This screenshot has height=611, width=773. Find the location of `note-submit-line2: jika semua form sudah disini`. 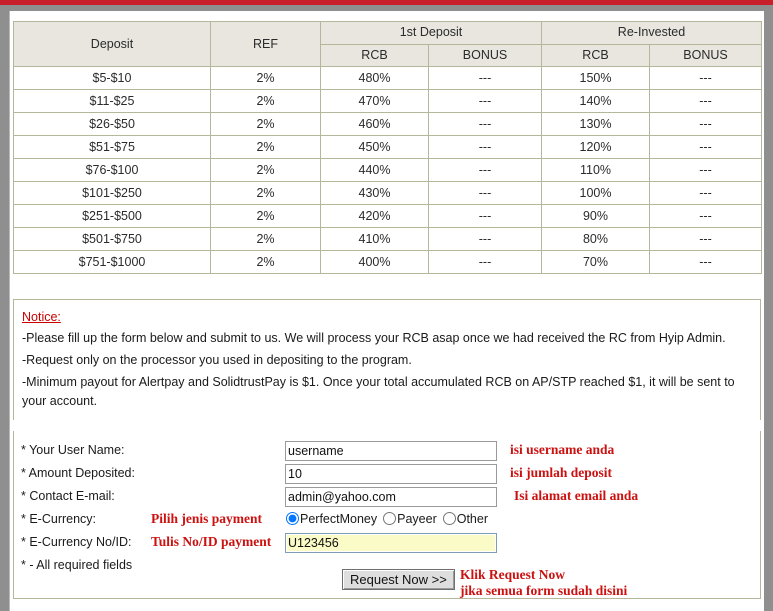

note-submit-line2: jika semua form sudah disini is located at coordinates (544, 590).